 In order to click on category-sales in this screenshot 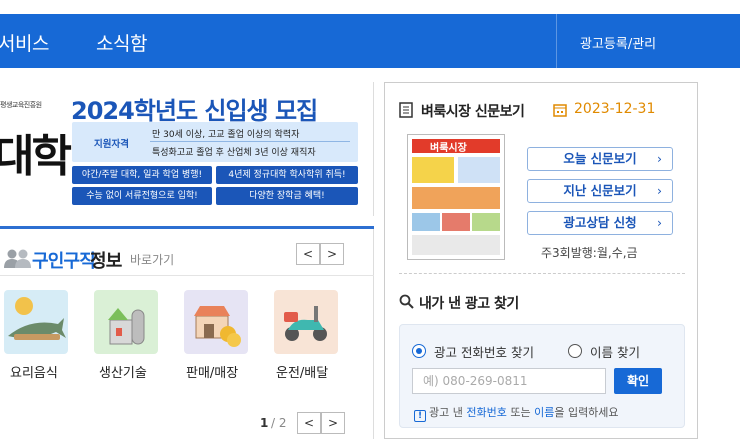, I will do `click(216, 322)`.